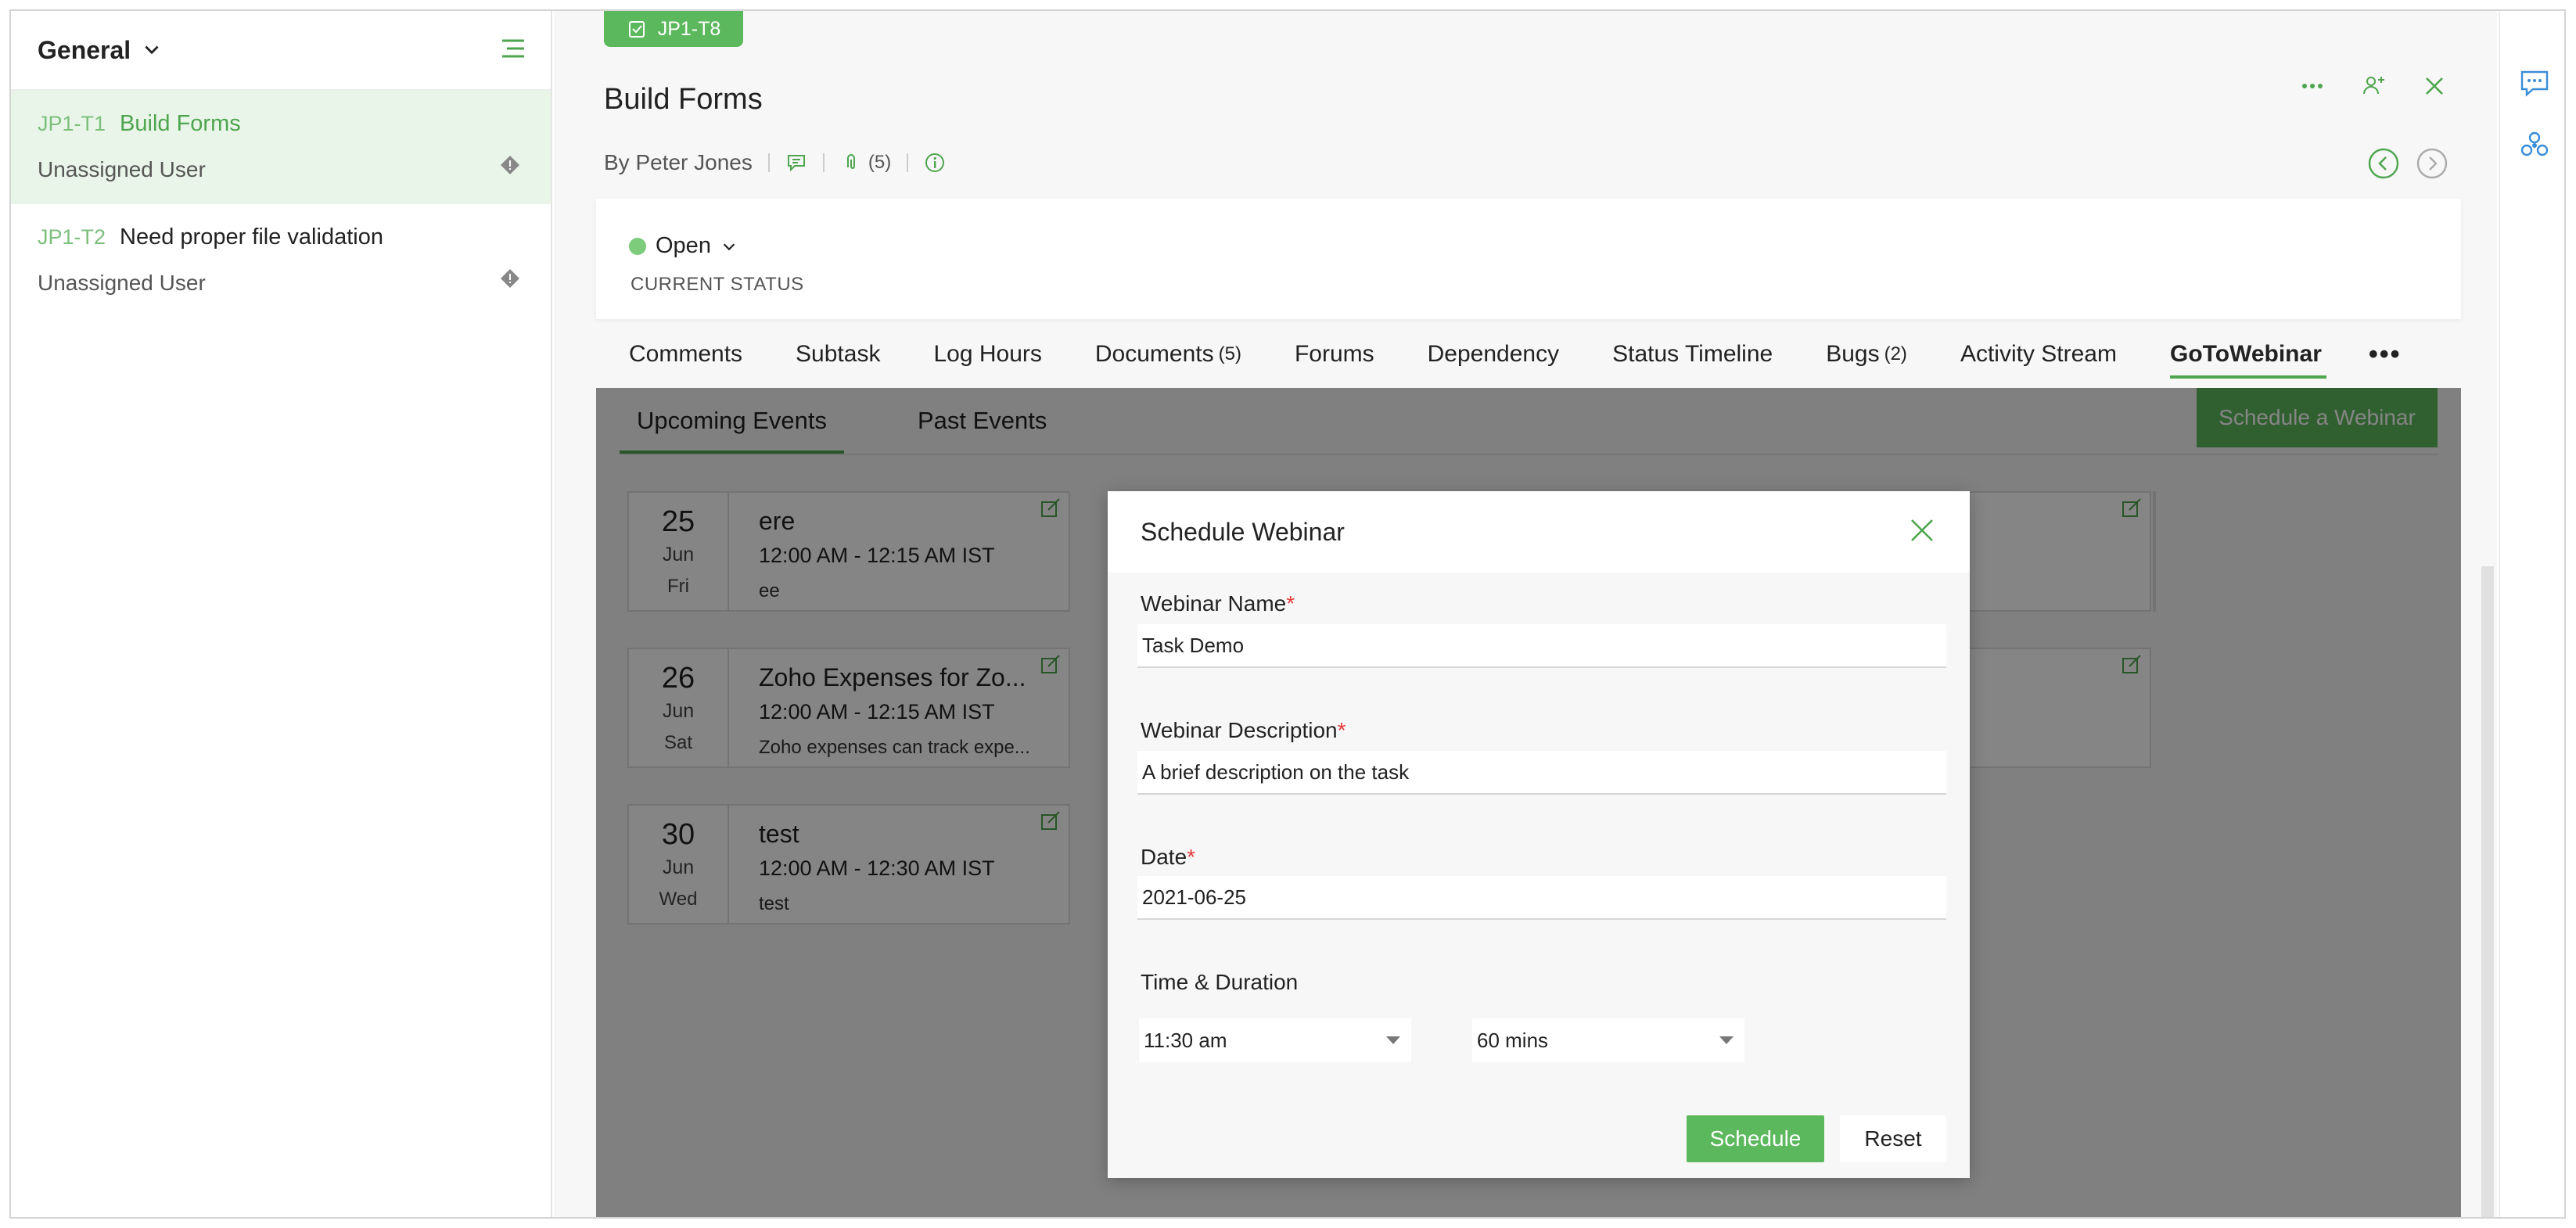  I want to click on tab-label: Subtask, so click(838, 354).